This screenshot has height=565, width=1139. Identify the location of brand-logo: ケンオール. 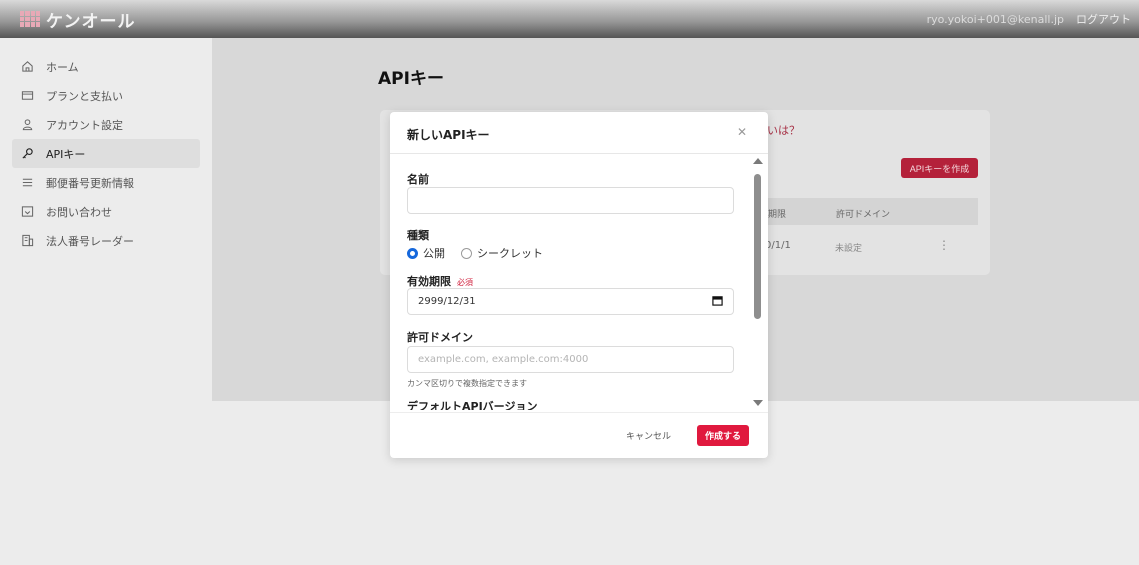
(78, 19).